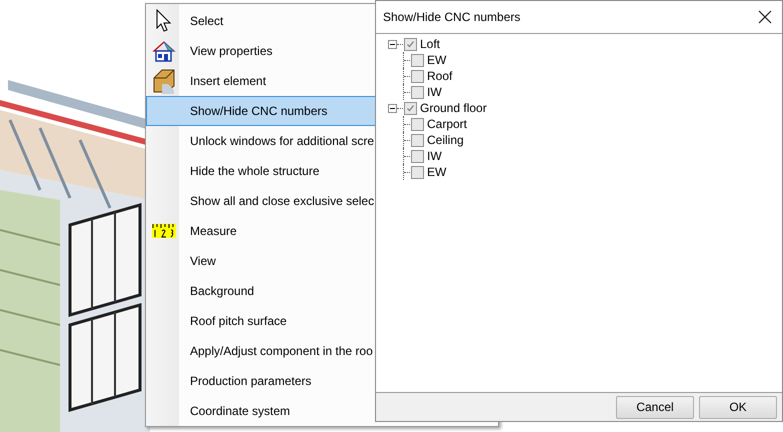 The height and width of the screenshot is (432, 783). What do you see at coordinates (453, 108) in the screenshot?
I see `tree-label: Ground floor` at bounding box center [453, 108].